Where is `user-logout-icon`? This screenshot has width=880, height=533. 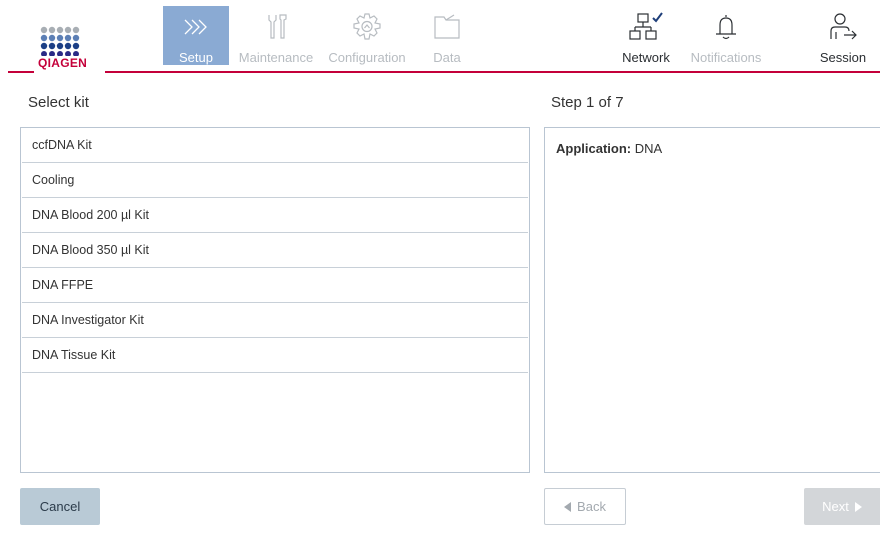 user-logout-icon is located at coordinates (843, 26).